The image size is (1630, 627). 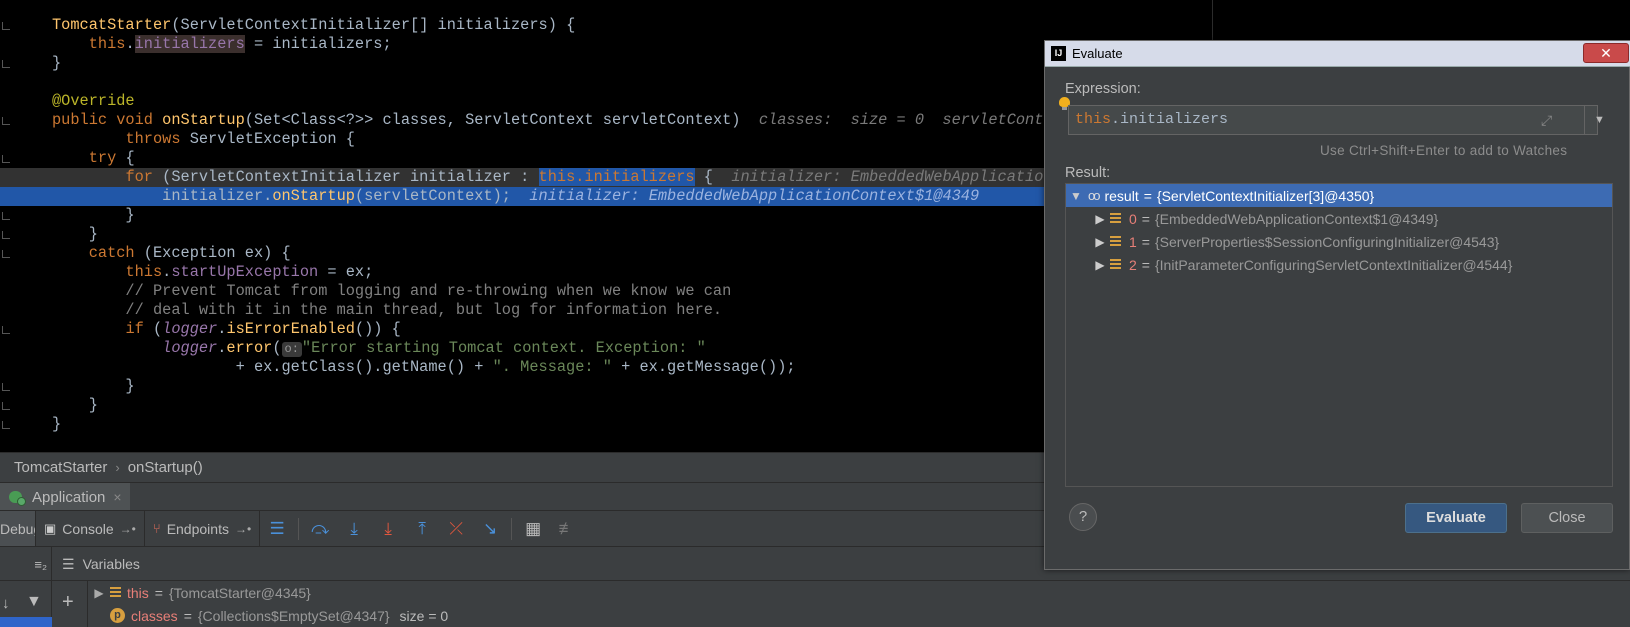 What do you see at coordinates (293, 615) in the screenshot?
I see `variable-value: {Collections$EmptySet@4347}` at bounding box center [293, 615].